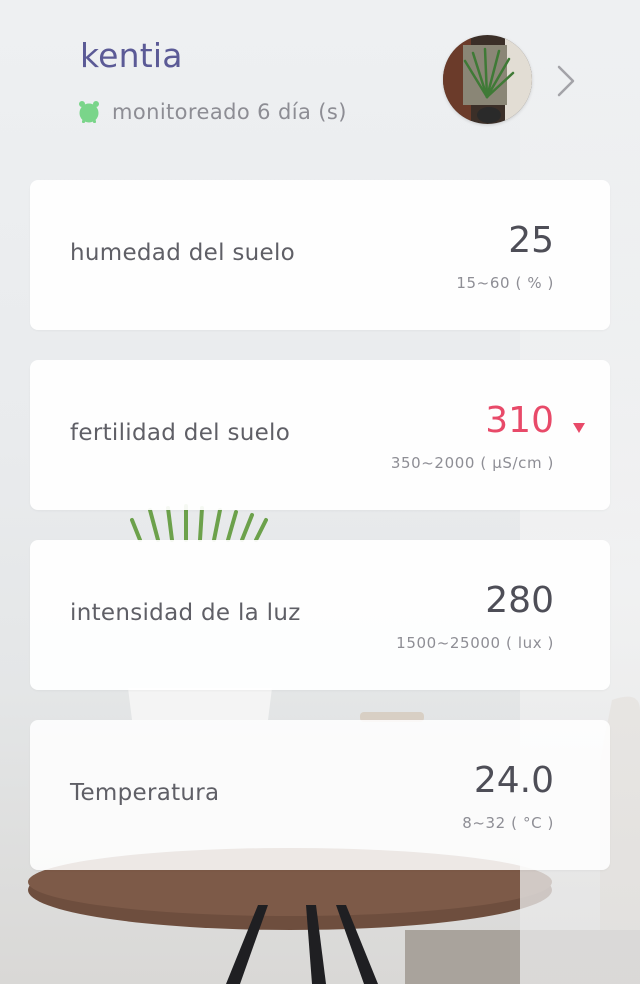  I want to click on plant-avatar, so click(487, 79).